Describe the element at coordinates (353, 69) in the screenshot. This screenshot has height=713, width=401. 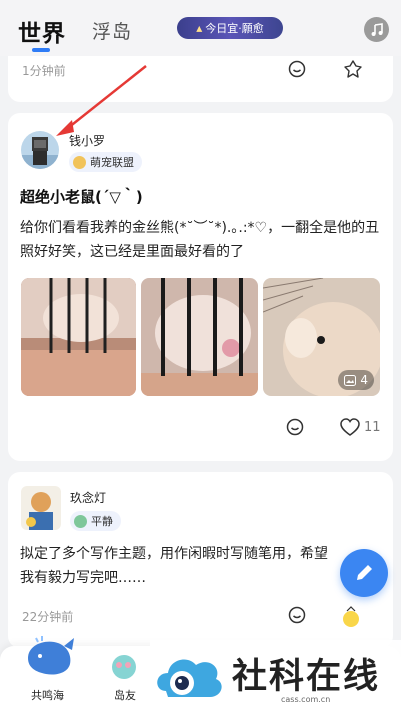
I see `share-icon` at that location.